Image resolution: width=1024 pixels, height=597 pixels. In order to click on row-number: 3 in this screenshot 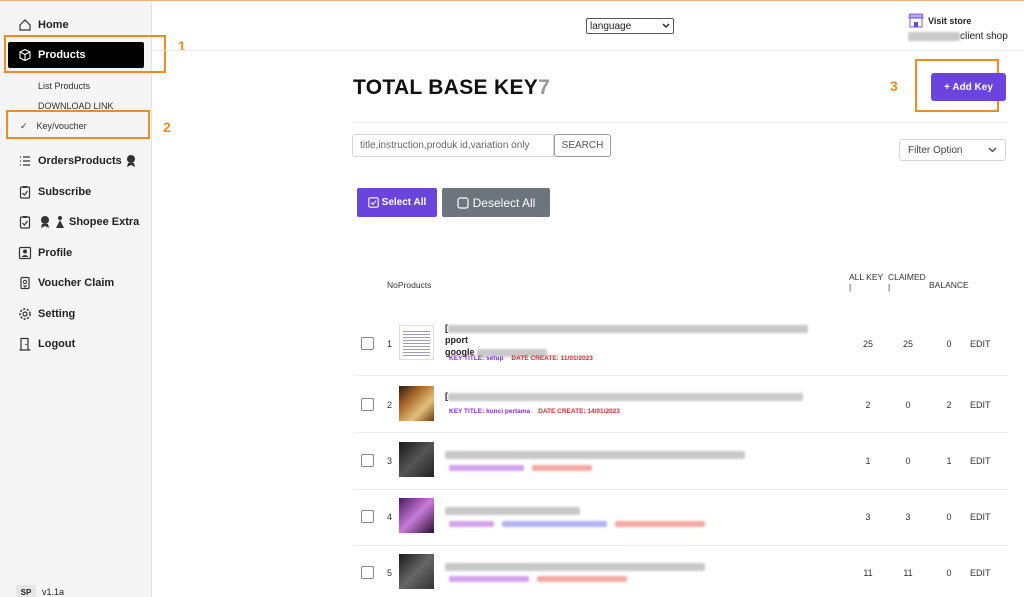, I will do `click(390, 461)`.